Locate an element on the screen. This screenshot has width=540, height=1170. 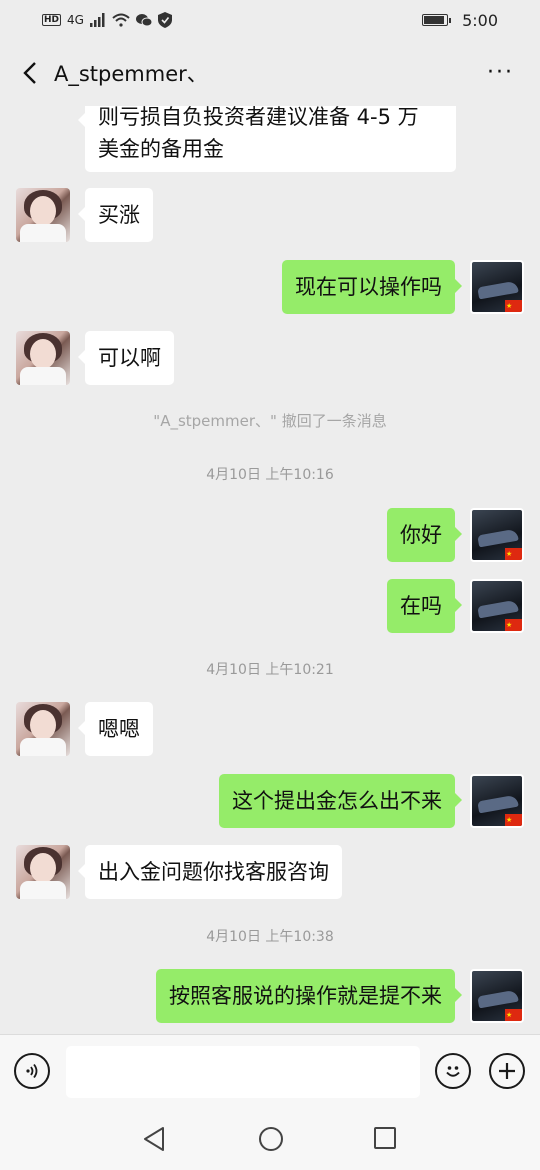
status-icons-right: 5:00 is located at coordinates (460, 20).